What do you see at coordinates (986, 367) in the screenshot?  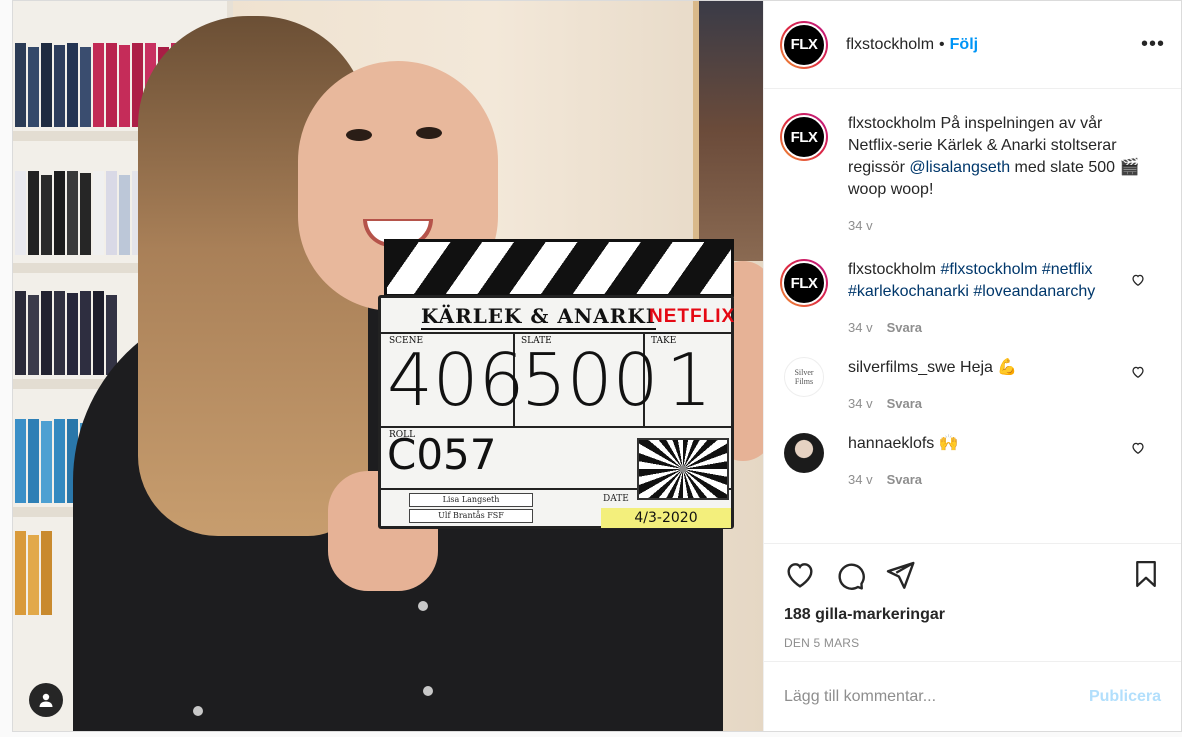 I see `comment-text: Heja 💪` at bounding box center [986, 367].